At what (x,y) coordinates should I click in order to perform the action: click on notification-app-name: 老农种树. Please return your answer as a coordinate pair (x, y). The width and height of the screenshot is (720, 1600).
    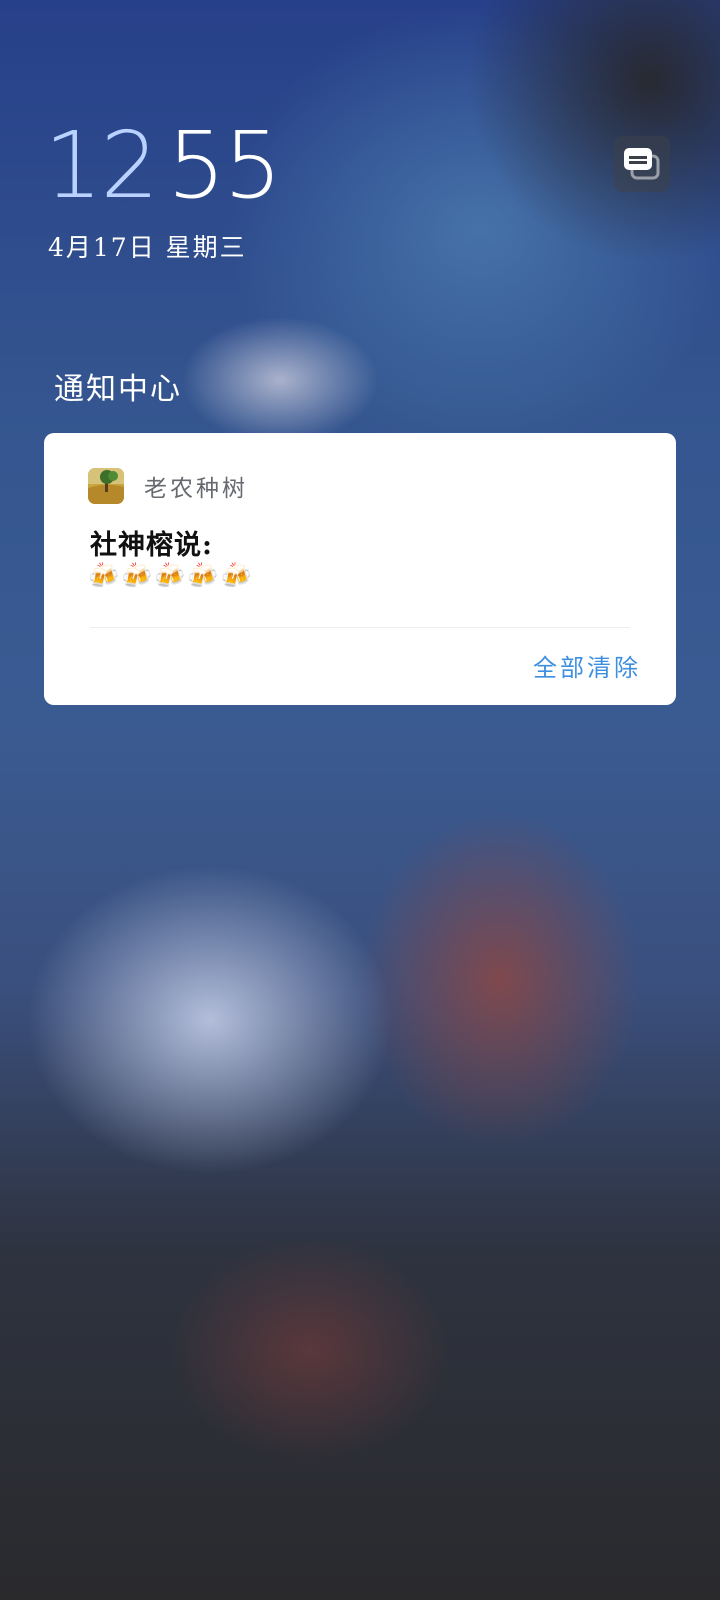
    Looking at the image, I should click on (196, 489).